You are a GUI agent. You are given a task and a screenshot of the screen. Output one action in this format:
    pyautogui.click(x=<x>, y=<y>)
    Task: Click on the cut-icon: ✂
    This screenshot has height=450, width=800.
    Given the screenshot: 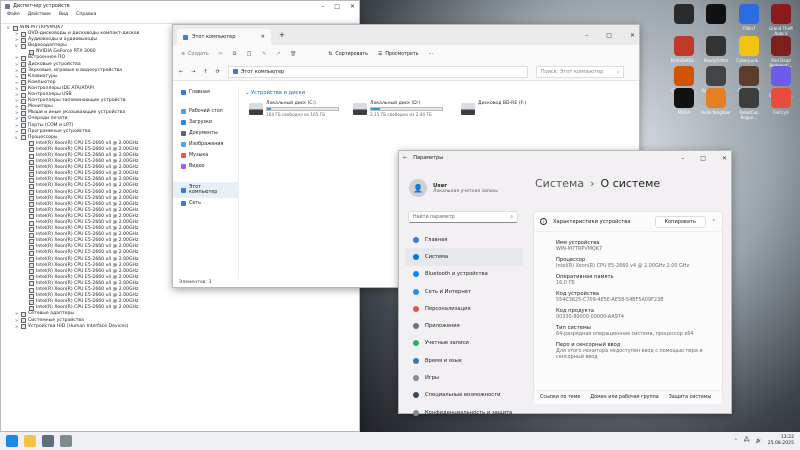 What is the action you would take?
    pyautogui.click(x=221, y=54)
    